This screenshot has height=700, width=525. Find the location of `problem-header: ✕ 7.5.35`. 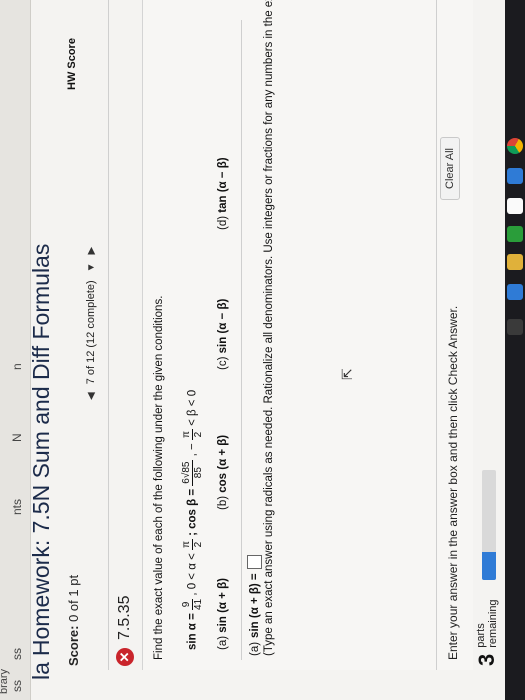

problem-header: ✕ 7.5.35 is located at coordinates (125, 631).